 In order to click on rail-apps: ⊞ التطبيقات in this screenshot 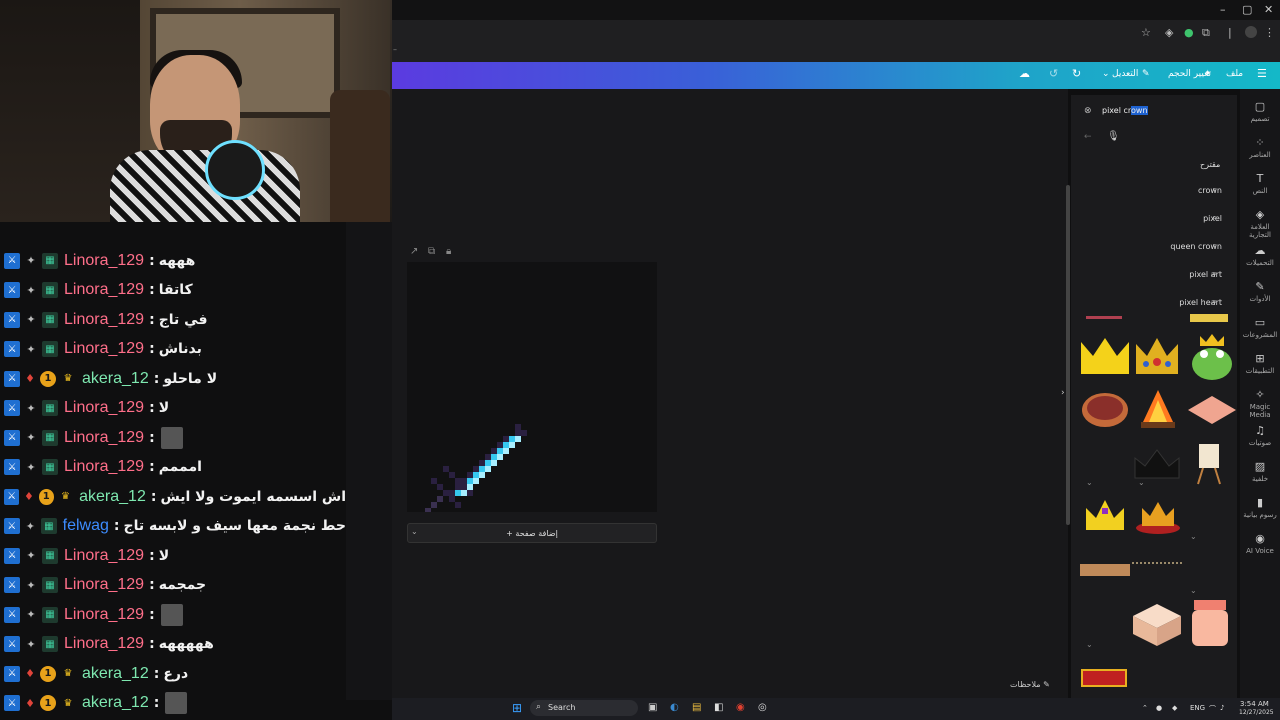, I will do `click(1260, 363)`.